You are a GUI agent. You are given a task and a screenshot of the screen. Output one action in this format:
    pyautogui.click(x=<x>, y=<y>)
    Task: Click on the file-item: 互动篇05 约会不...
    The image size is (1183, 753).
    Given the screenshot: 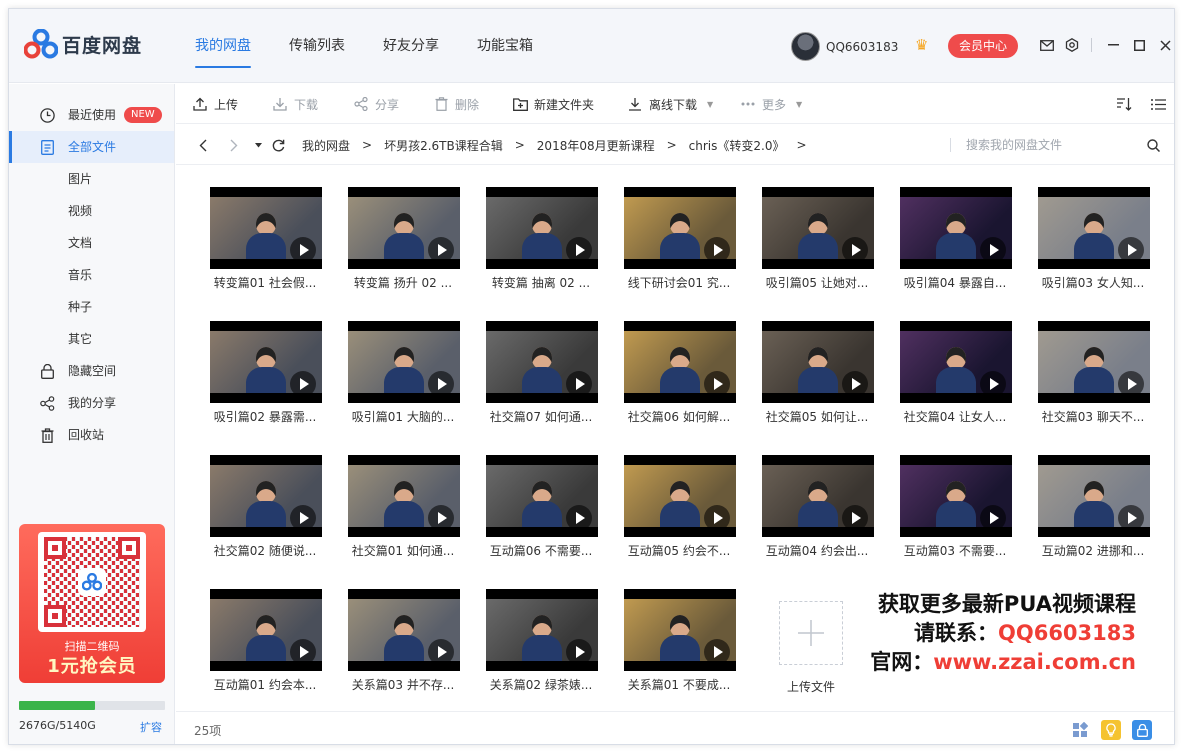 What is the action you would take?
    pyautogui.click(x=679, y=504)
    